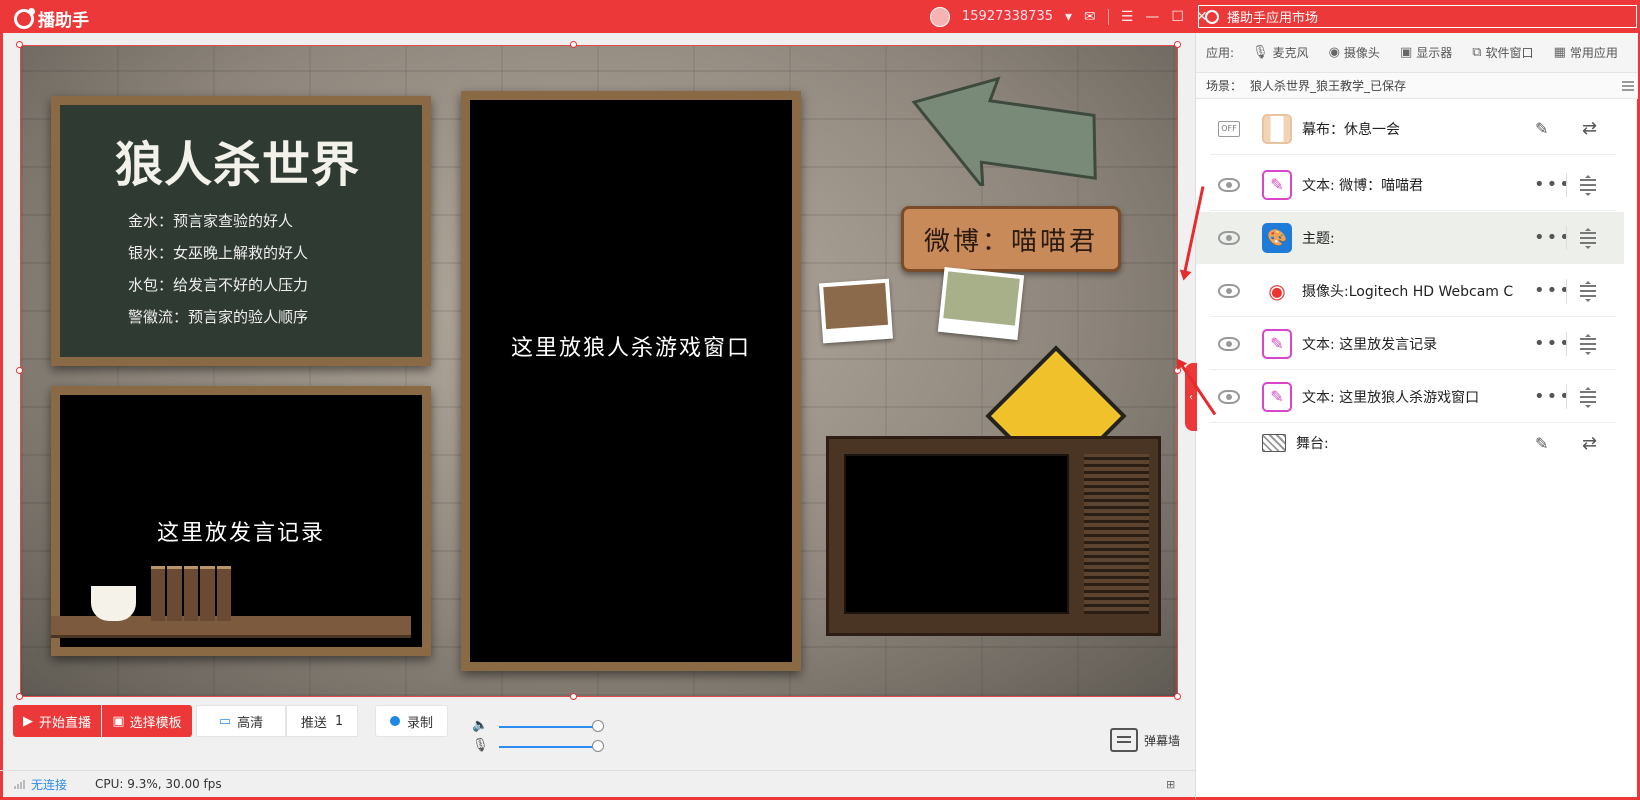 This screenshot has width=1640, height=800. I want to click on menu-icon, so click(1628, 82).